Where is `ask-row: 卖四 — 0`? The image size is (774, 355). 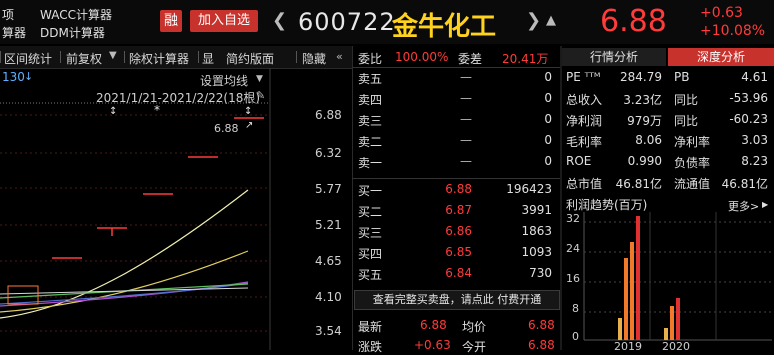
ask-row: 卖四 — 0 is located at coordinates (456, 101).